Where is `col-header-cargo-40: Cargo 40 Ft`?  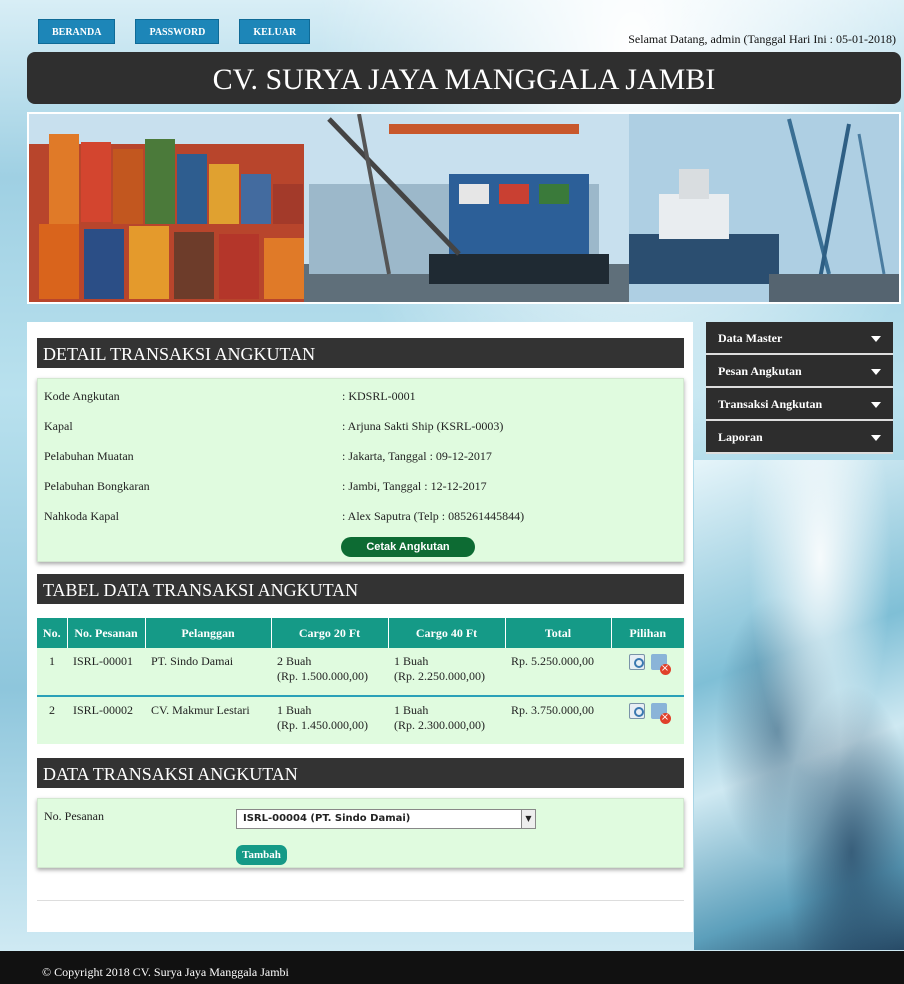
col-header-cargo-40: Cargo 40 Ft is located at coordinates (447, 633).